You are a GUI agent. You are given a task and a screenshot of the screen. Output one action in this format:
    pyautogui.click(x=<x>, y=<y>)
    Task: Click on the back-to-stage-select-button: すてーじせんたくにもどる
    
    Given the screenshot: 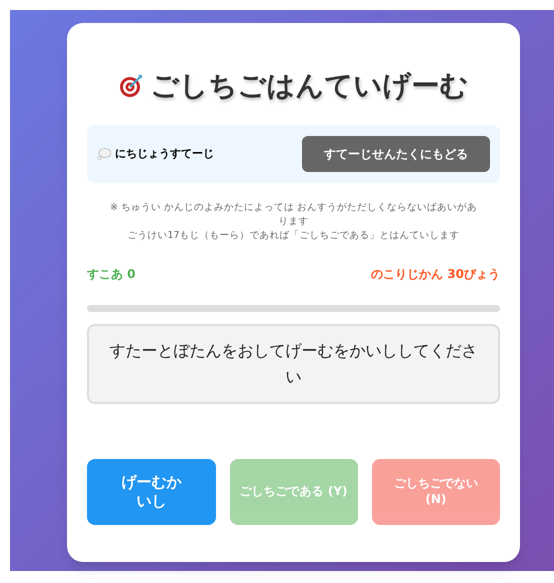 What is the action you would take?
    pyautogui.click(x=396, y=154)
    